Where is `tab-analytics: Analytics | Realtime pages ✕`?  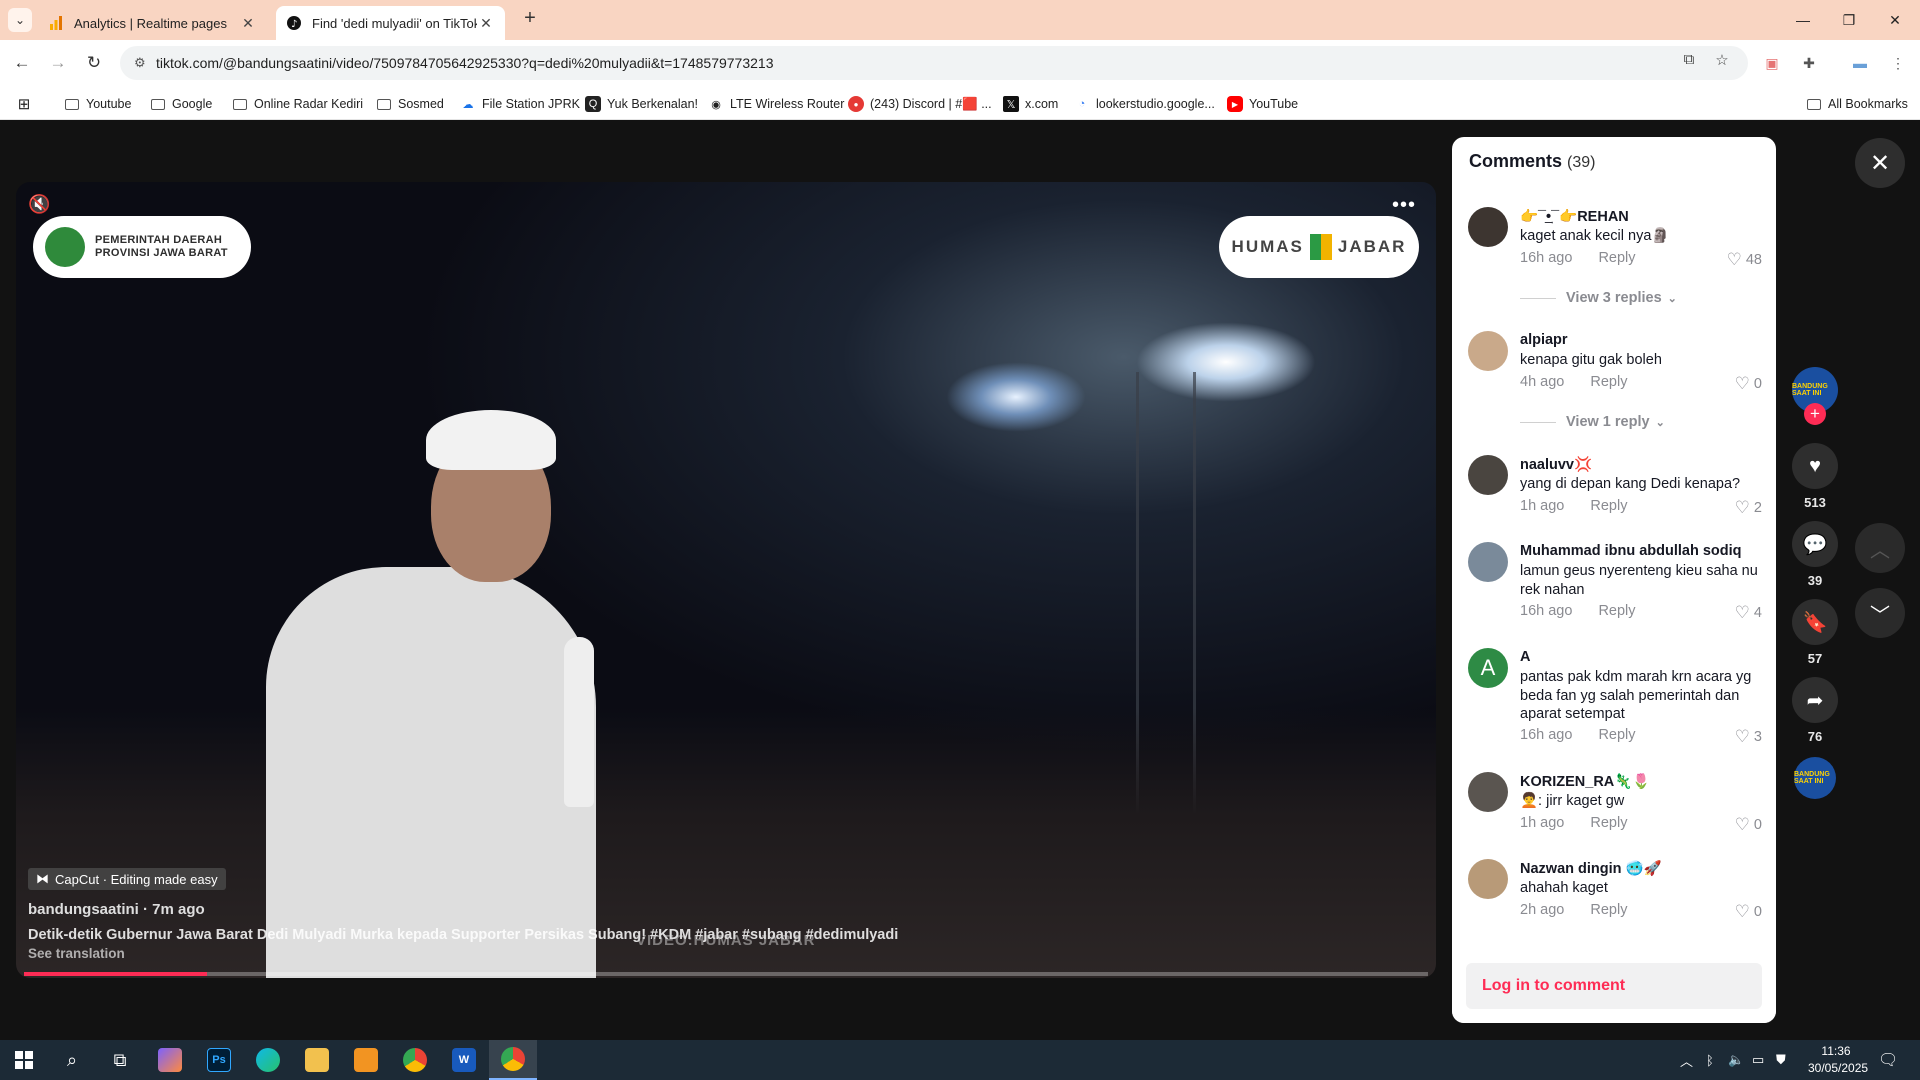
tab-analytics: Analytics | Realtime pages ✕ is located at coordinates (152, 23).